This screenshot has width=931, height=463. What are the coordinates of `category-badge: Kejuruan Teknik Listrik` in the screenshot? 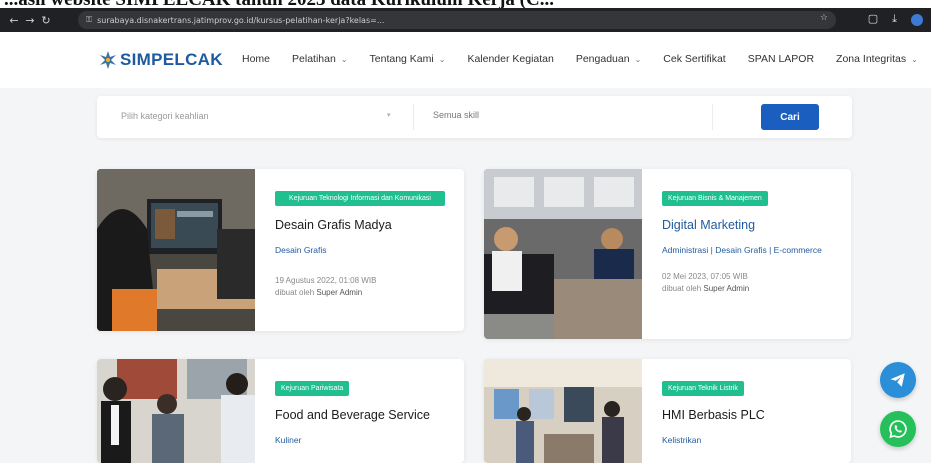 It's located at (703, 388).